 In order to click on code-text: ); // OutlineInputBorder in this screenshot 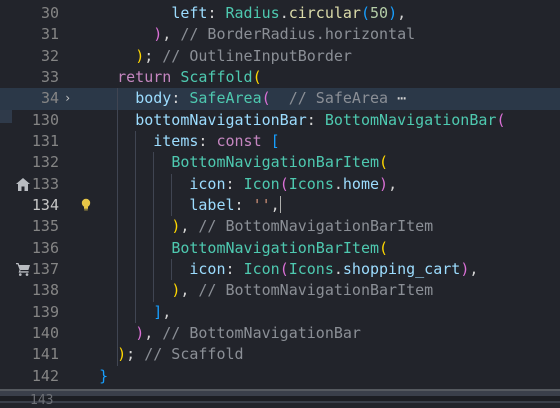, I will do `click(216, 56)`.